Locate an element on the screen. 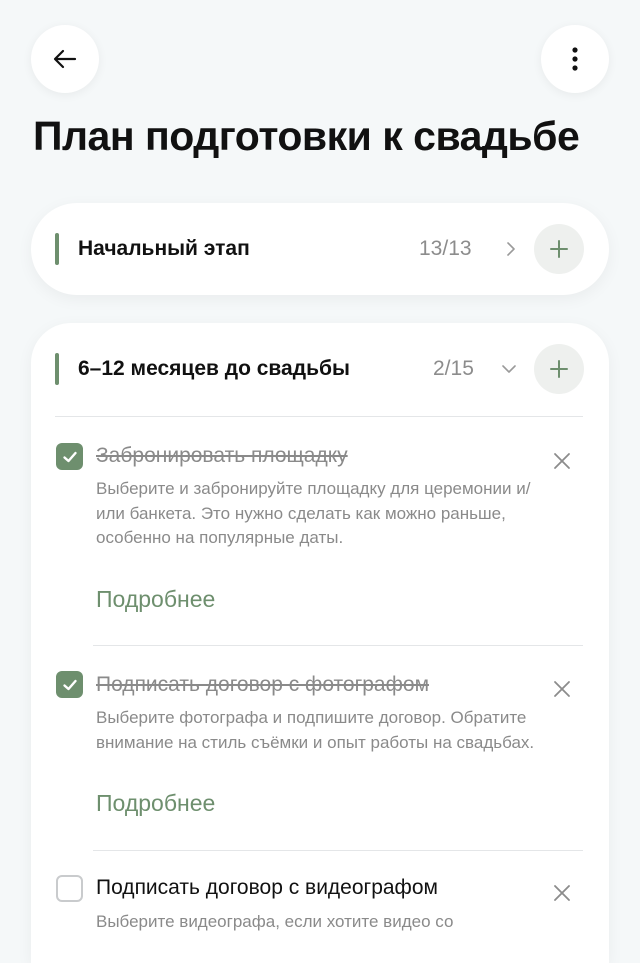 The width and height of the screenshot is (640, 963). arrow-left-icon is located at coordinates (65, 59).